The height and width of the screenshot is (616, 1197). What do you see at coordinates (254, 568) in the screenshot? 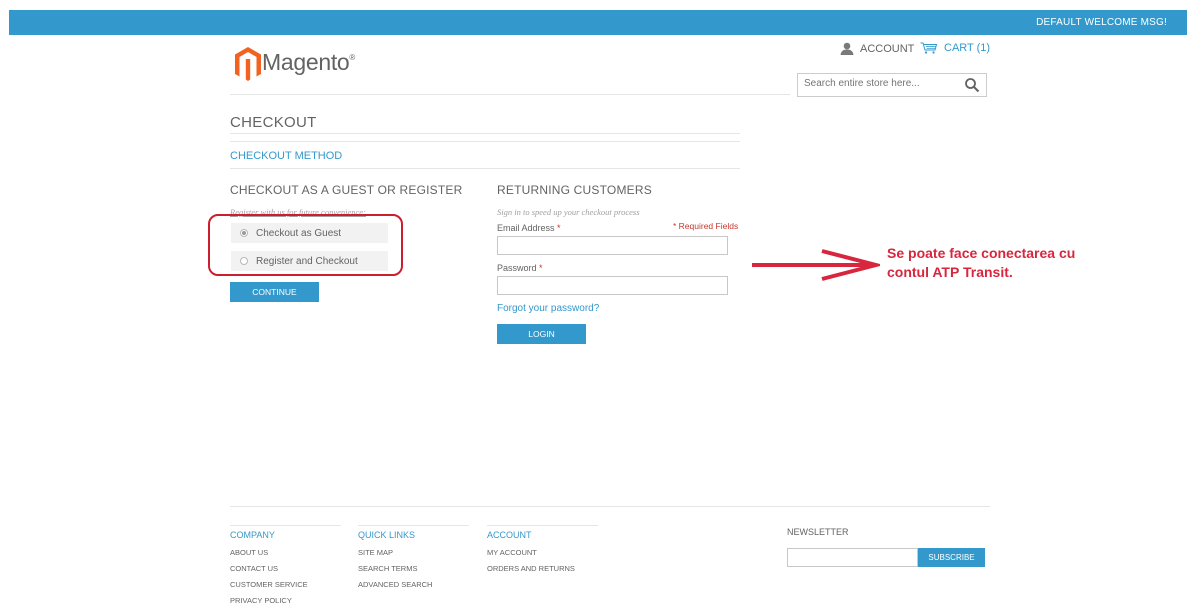
I see `footer-link-contact-us: CONTACT US` at bounding box center [254, 568].